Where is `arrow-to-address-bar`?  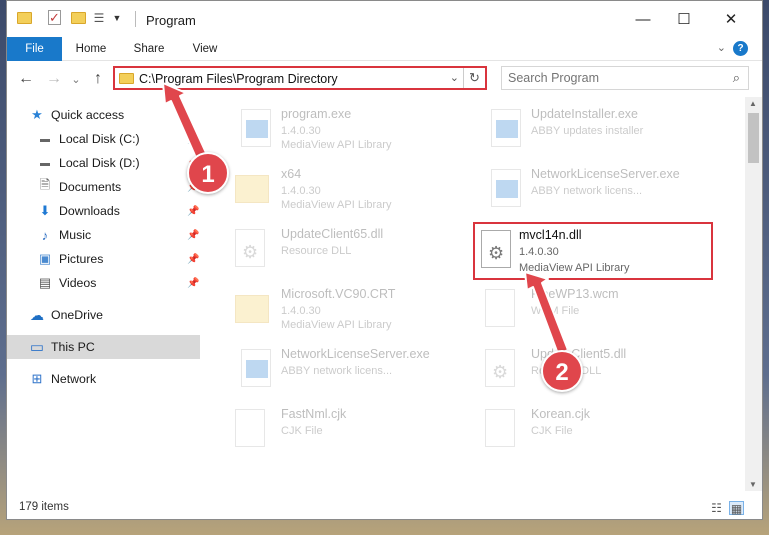
arrow-to-address-bar is located at coordinates (185, 121).